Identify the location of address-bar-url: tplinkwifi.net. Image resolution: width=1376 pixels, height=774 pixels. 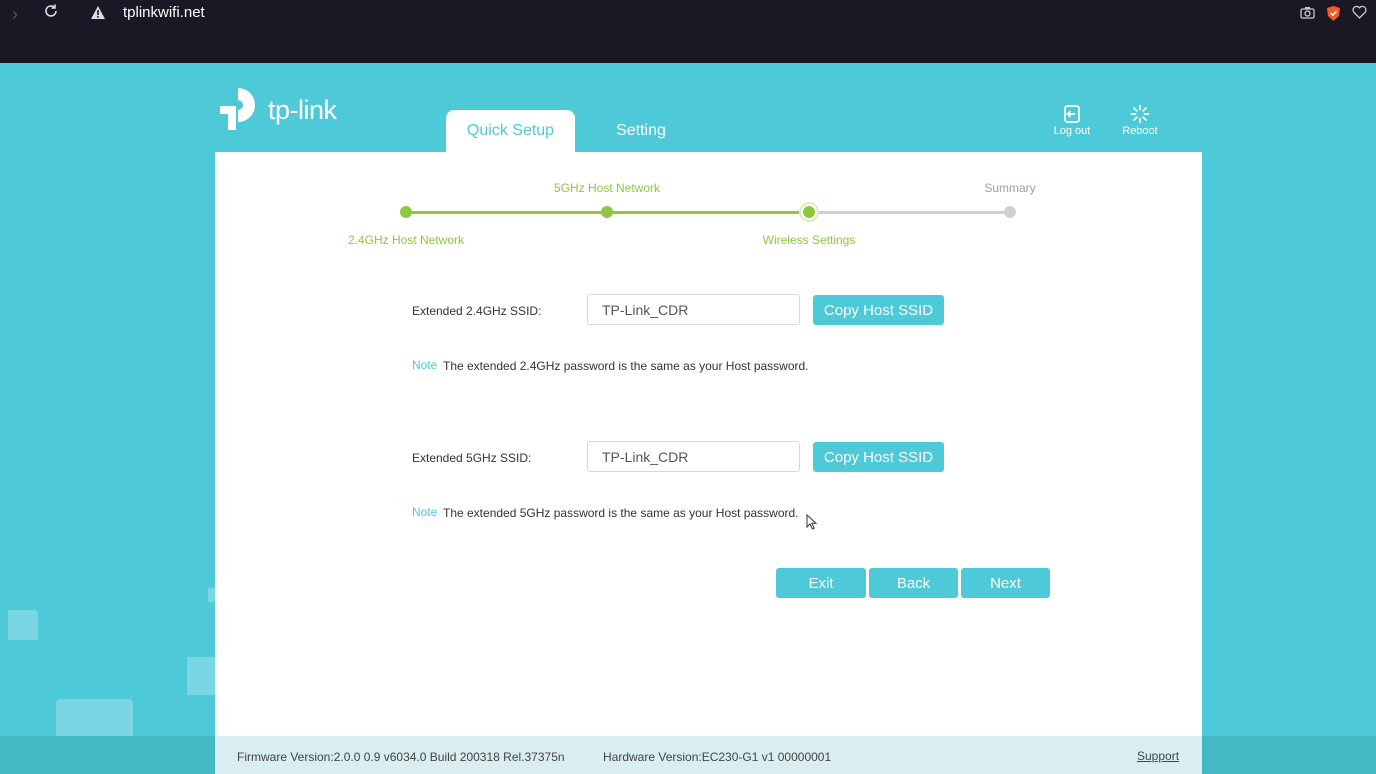
(164, 12).